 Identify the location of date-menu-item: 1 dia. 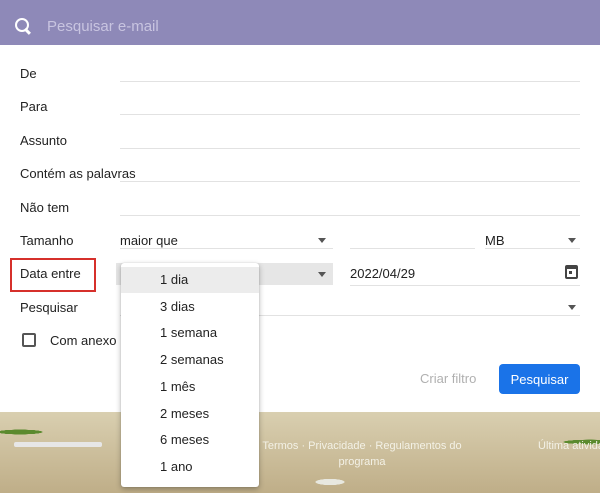
(190, 280).